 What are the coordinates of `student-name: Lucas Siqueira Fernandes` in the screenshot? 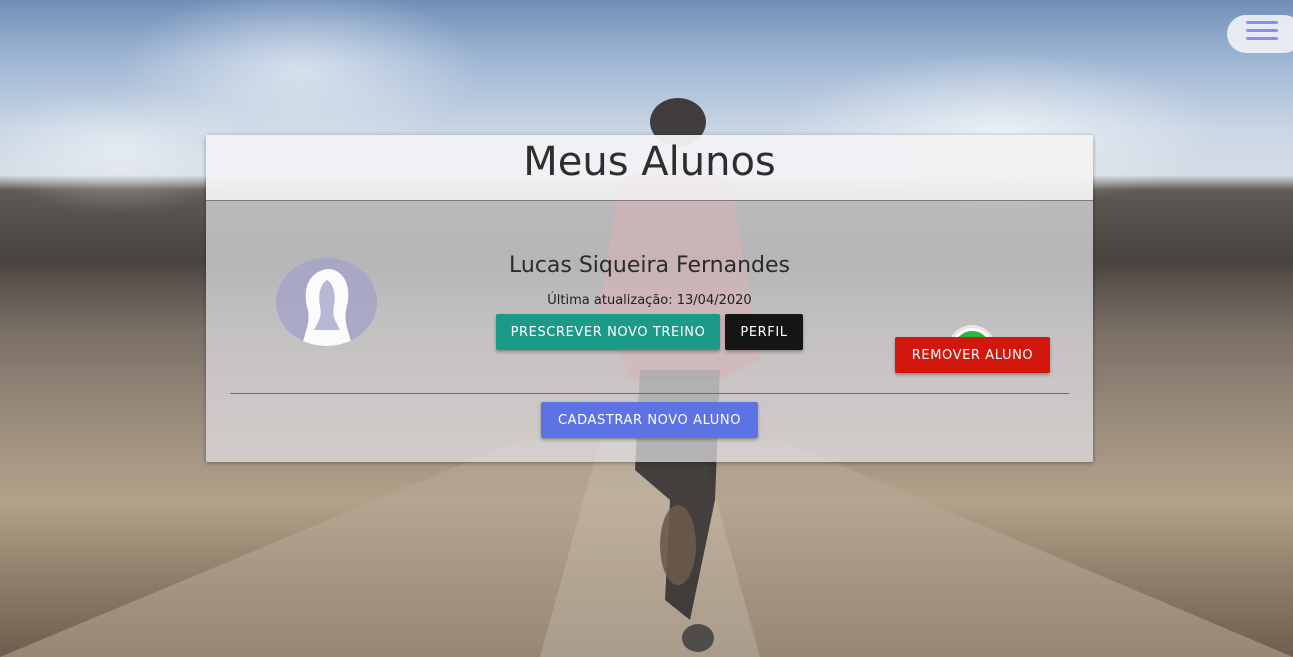 It's located at (649, 265).